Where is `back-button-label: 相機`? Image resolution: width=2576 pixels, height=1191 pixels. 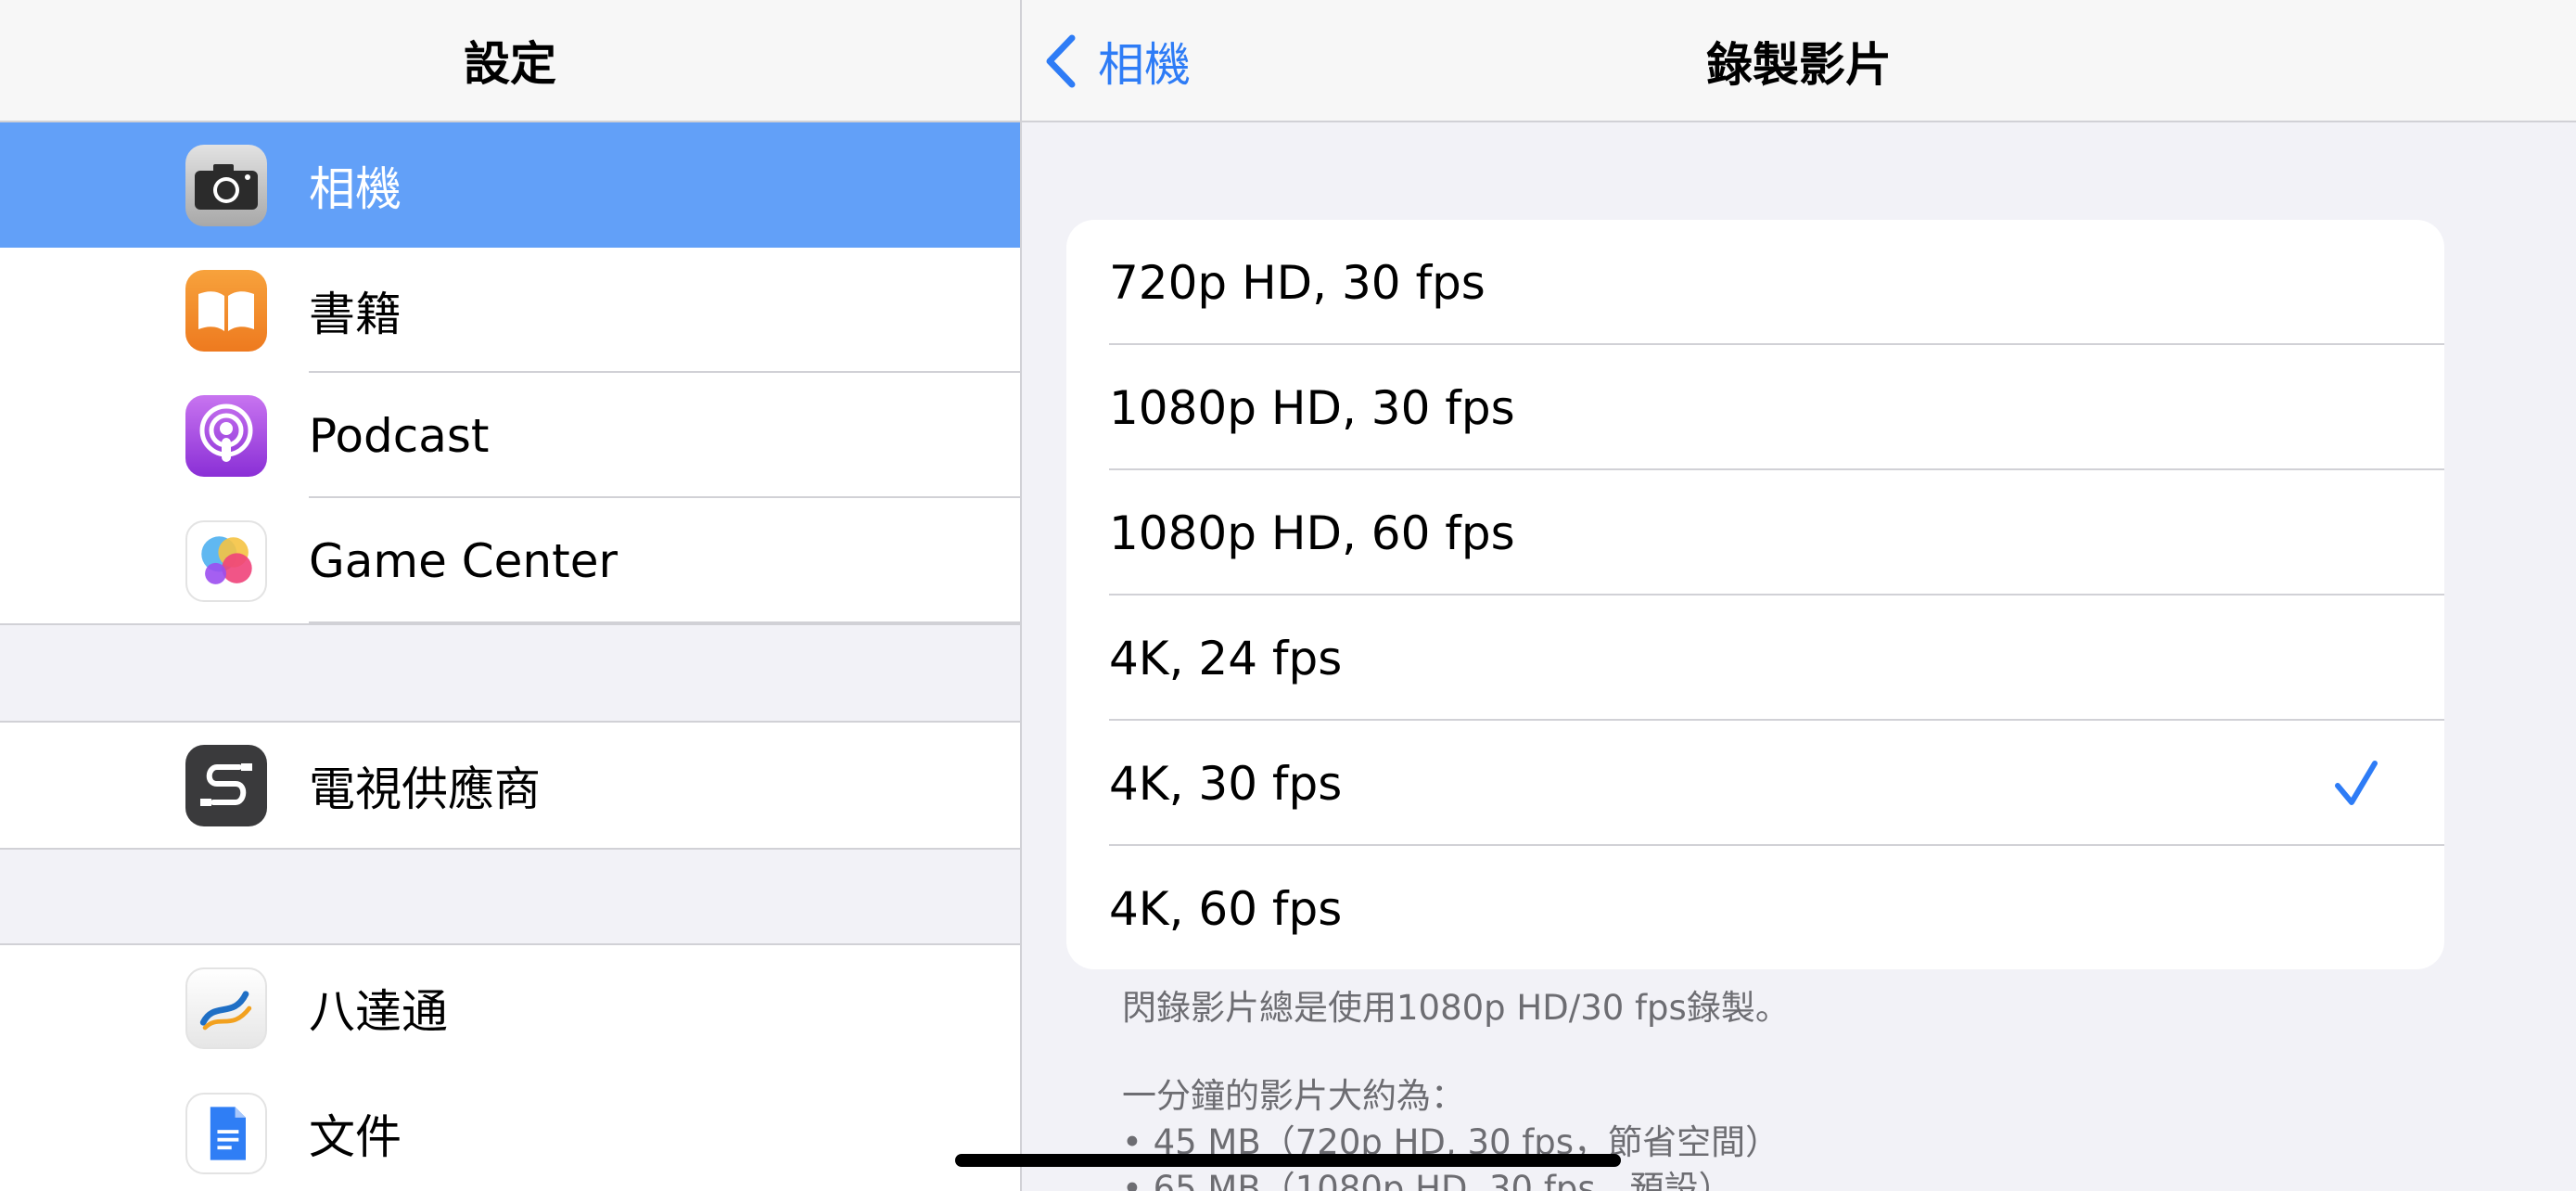 back-button-label: 相機 is located at coordinates (1144, 65).